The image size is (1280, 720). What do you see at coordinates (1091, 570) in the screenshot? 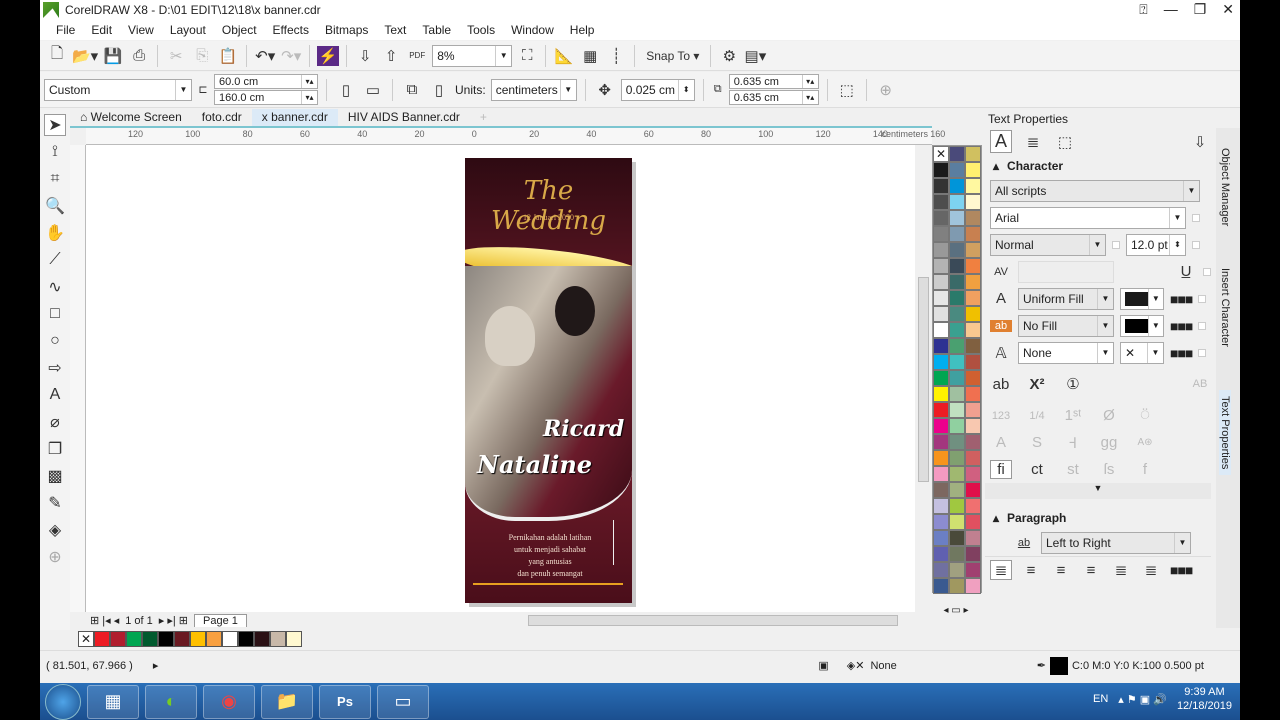
I see `align-right-icon: ≡` at bounding box center [1091, 570].